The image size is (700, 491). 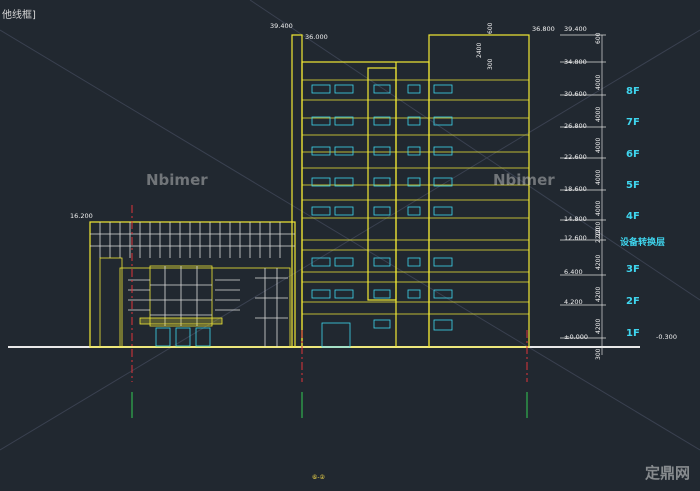 What do you see at coordinates (598, 235) in the screenshot?
I see `dimension-label: 2200` at bounding box center [598, 235].